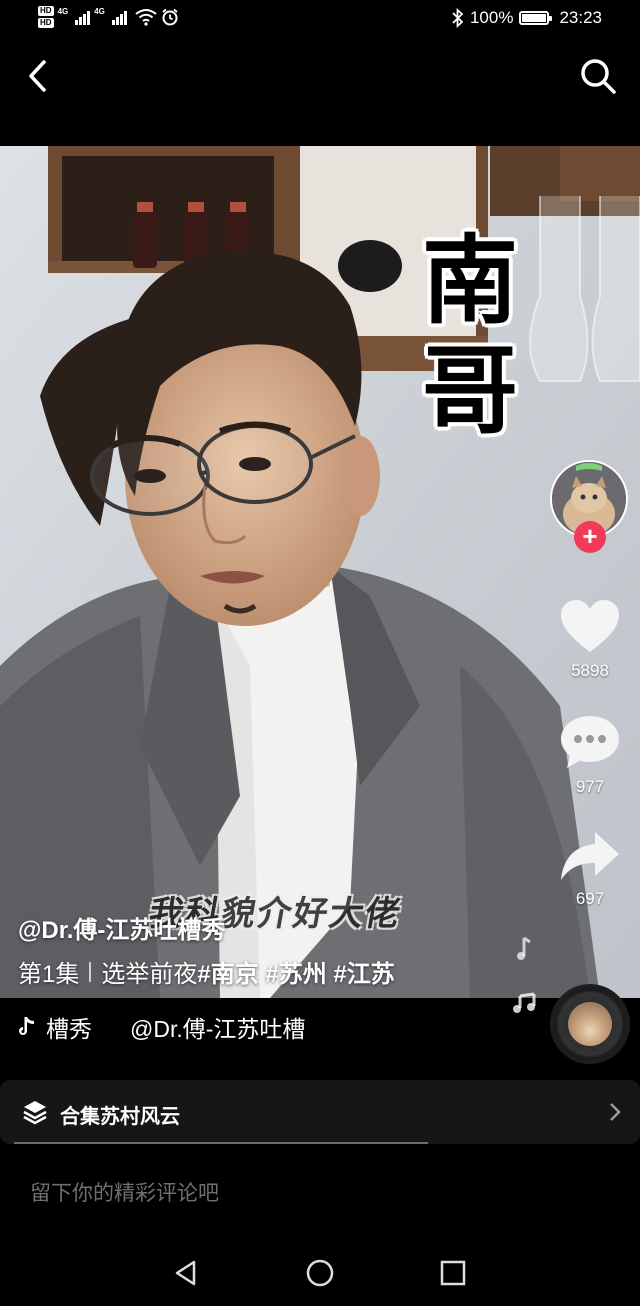  I want to click on video-title-overlay: 南 哥, so click(477, 336).